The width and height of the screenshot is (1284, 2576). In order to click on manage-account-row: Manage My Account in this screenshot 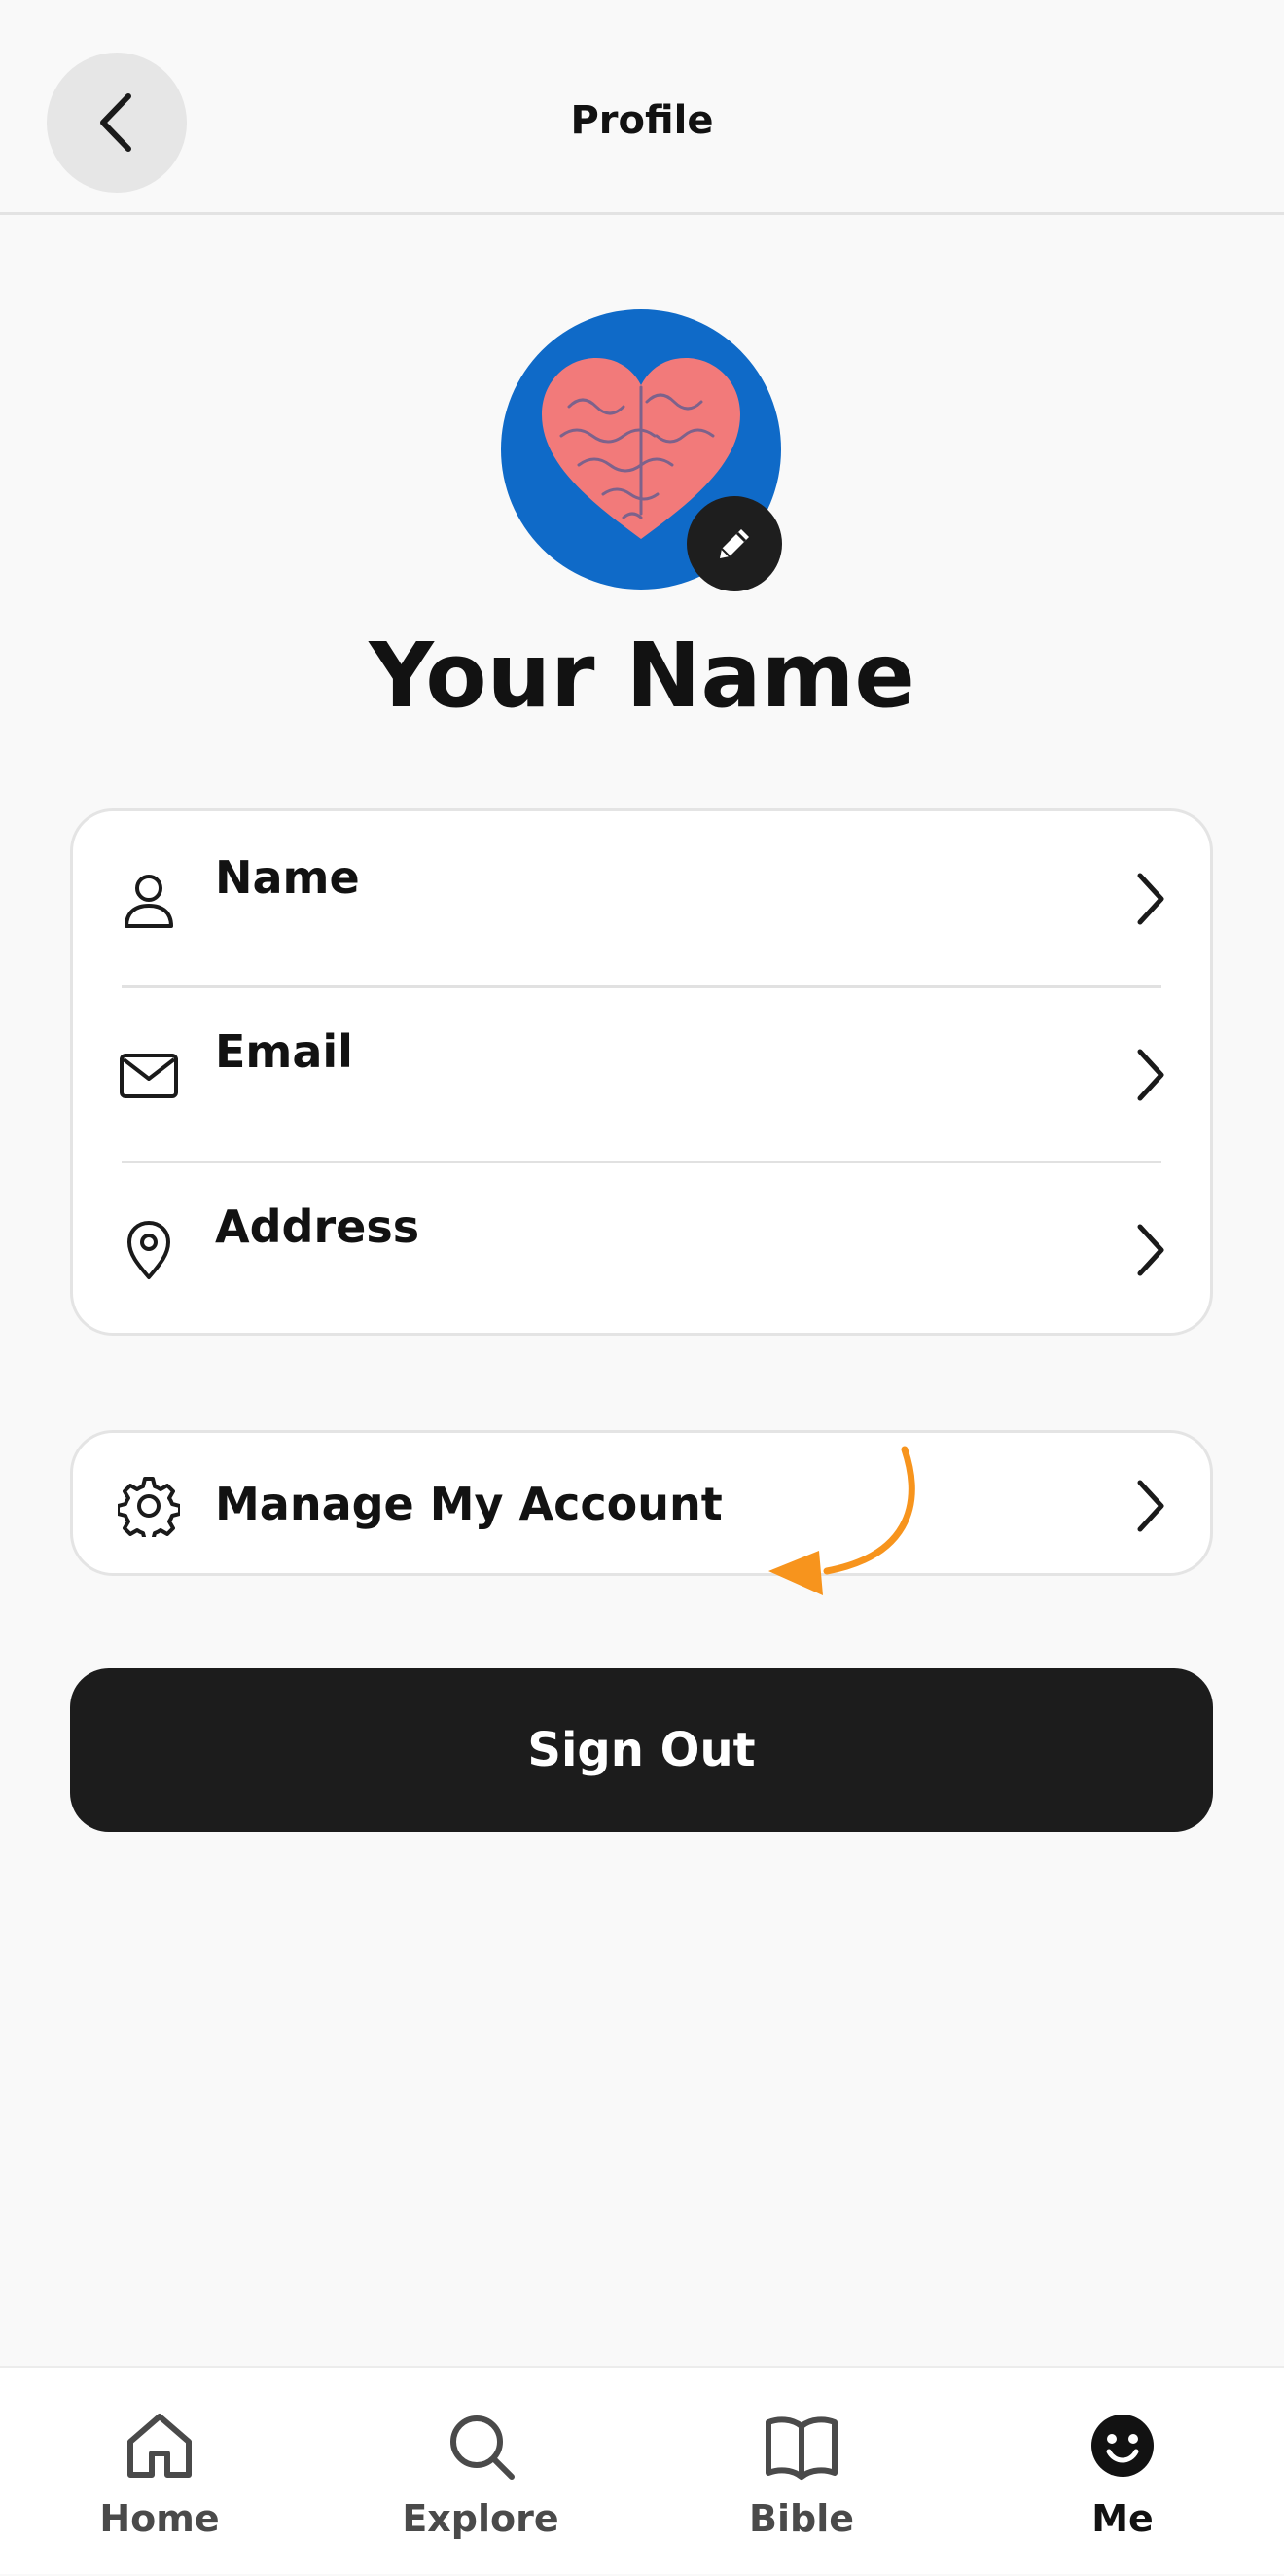, I will do `click(641, 1503)`.